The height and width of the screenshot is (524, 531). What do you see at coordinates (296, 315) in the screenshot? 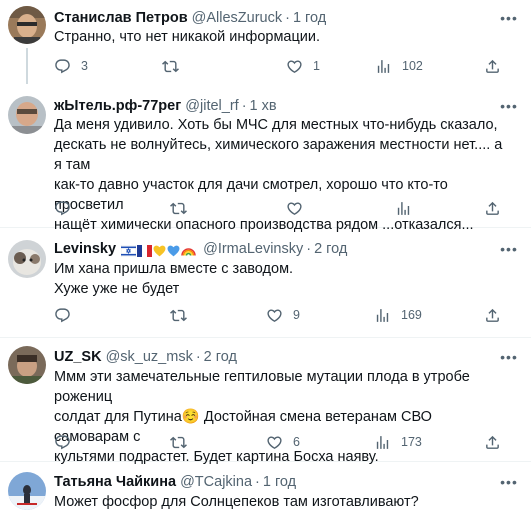
I see `like-count: 9` at bounding box center [296, 315].